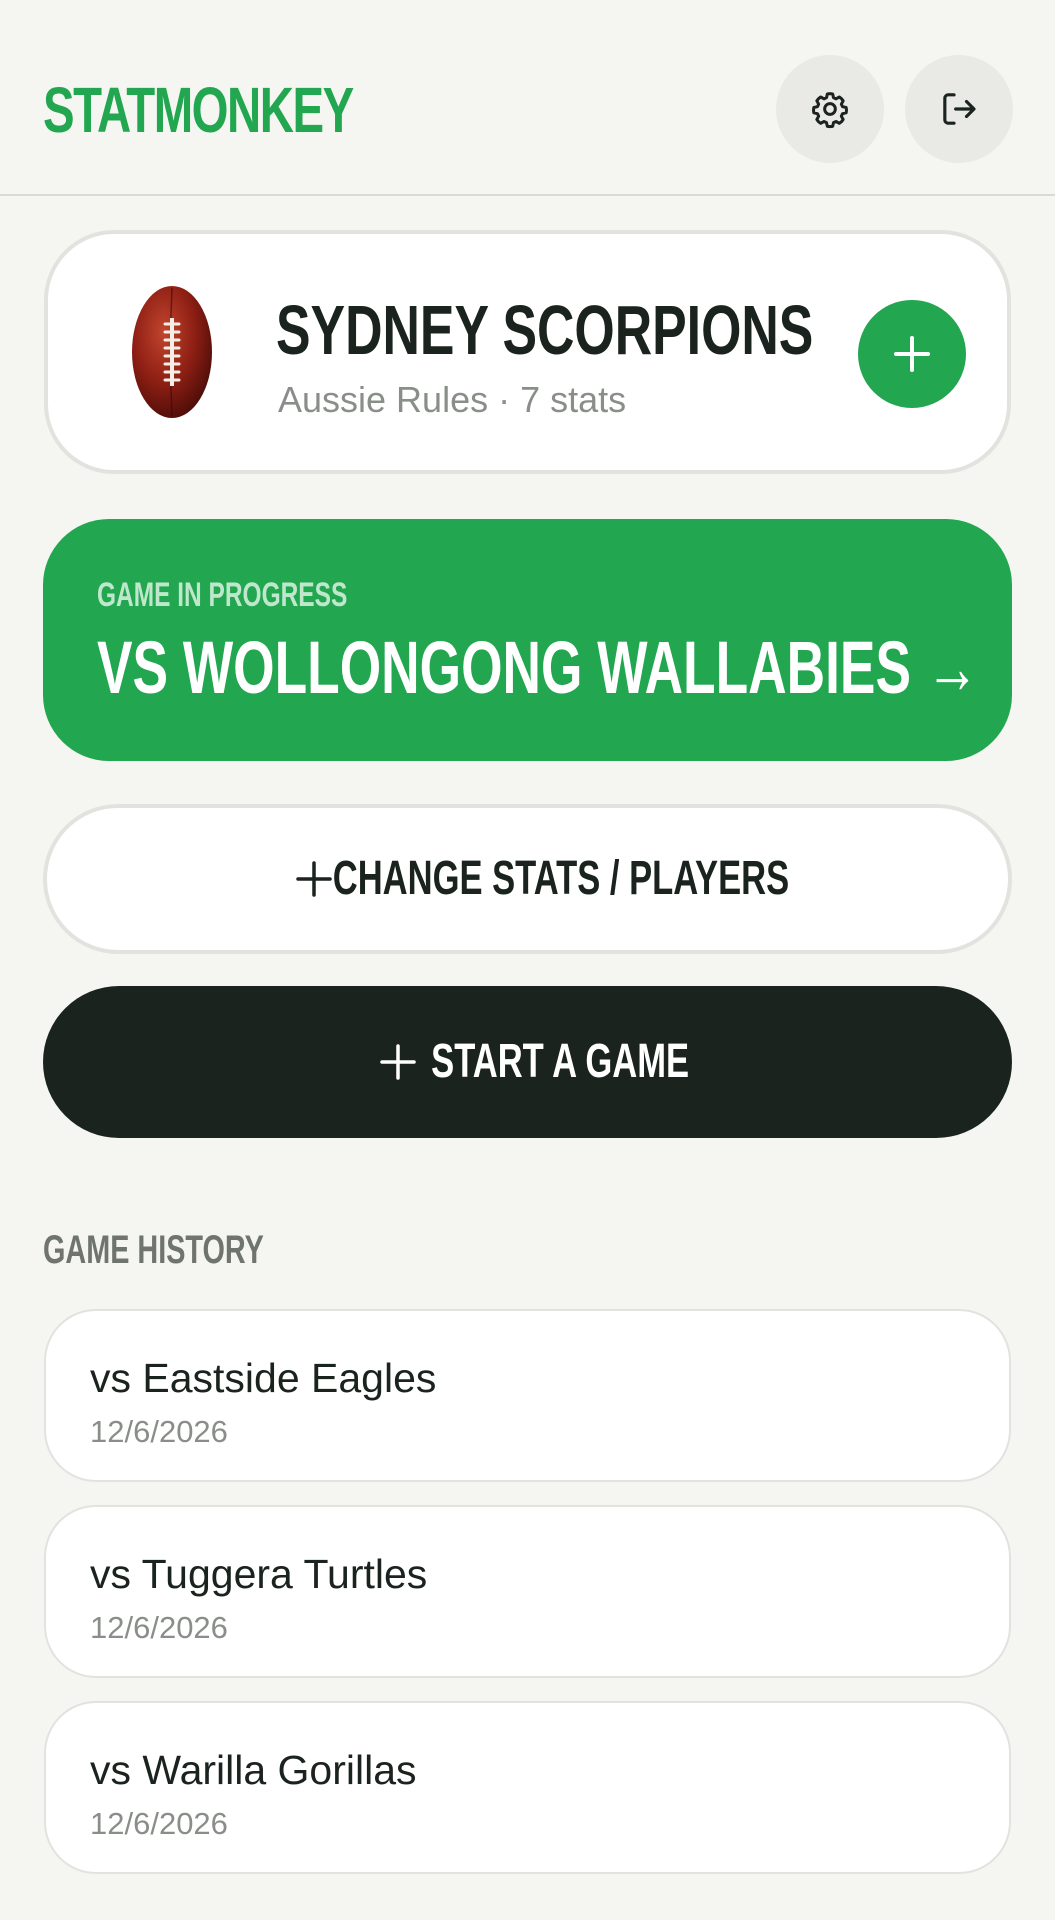  What do you see at coordinates (259, 1574) in the screenshot?
I see `history-opponent: vs Tuggera Turtles` at bounding box center [259, 1574].